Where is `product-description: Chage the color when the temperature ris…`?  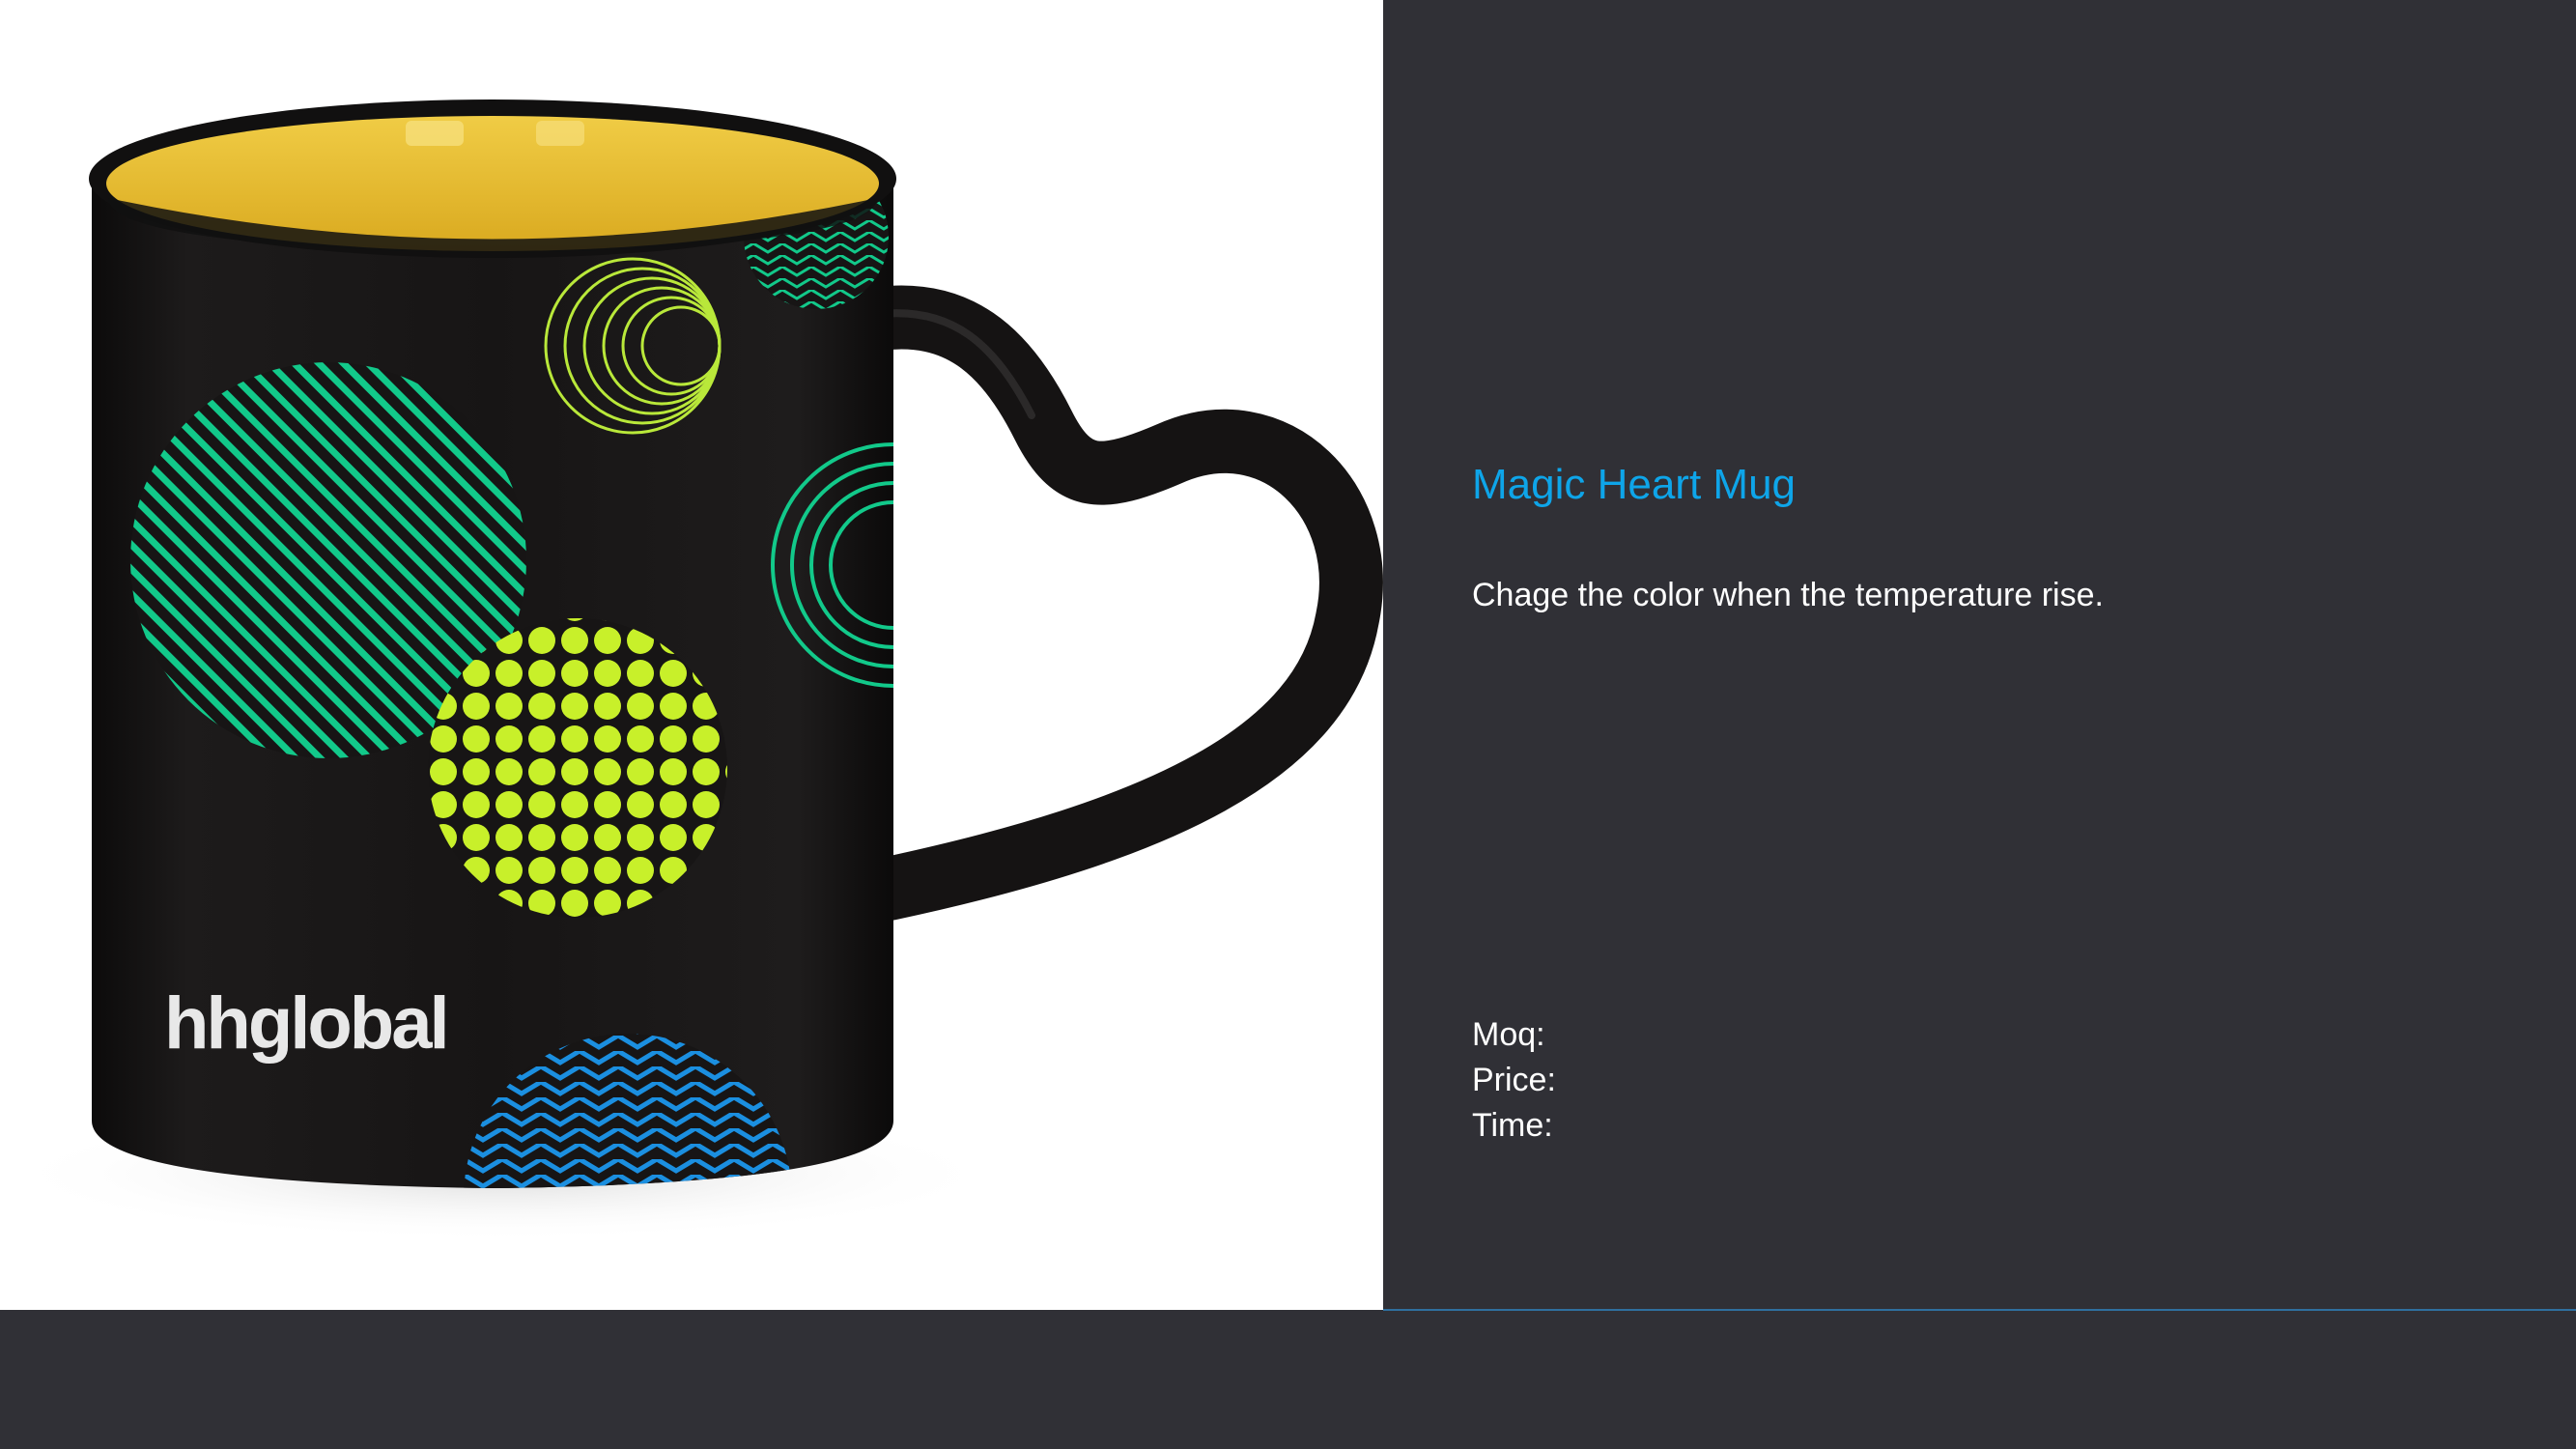
product-description: Chage the color when the temperature ris… is located at coordinates (1788, 595).